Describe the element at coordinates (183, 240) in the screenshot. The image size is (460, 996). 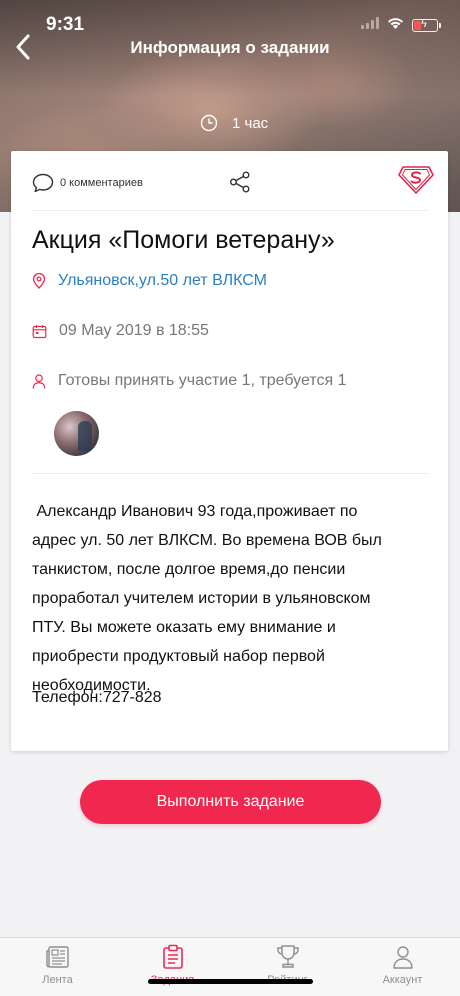
I see `task-title: Акция «Помоги ветерану»` at that location.